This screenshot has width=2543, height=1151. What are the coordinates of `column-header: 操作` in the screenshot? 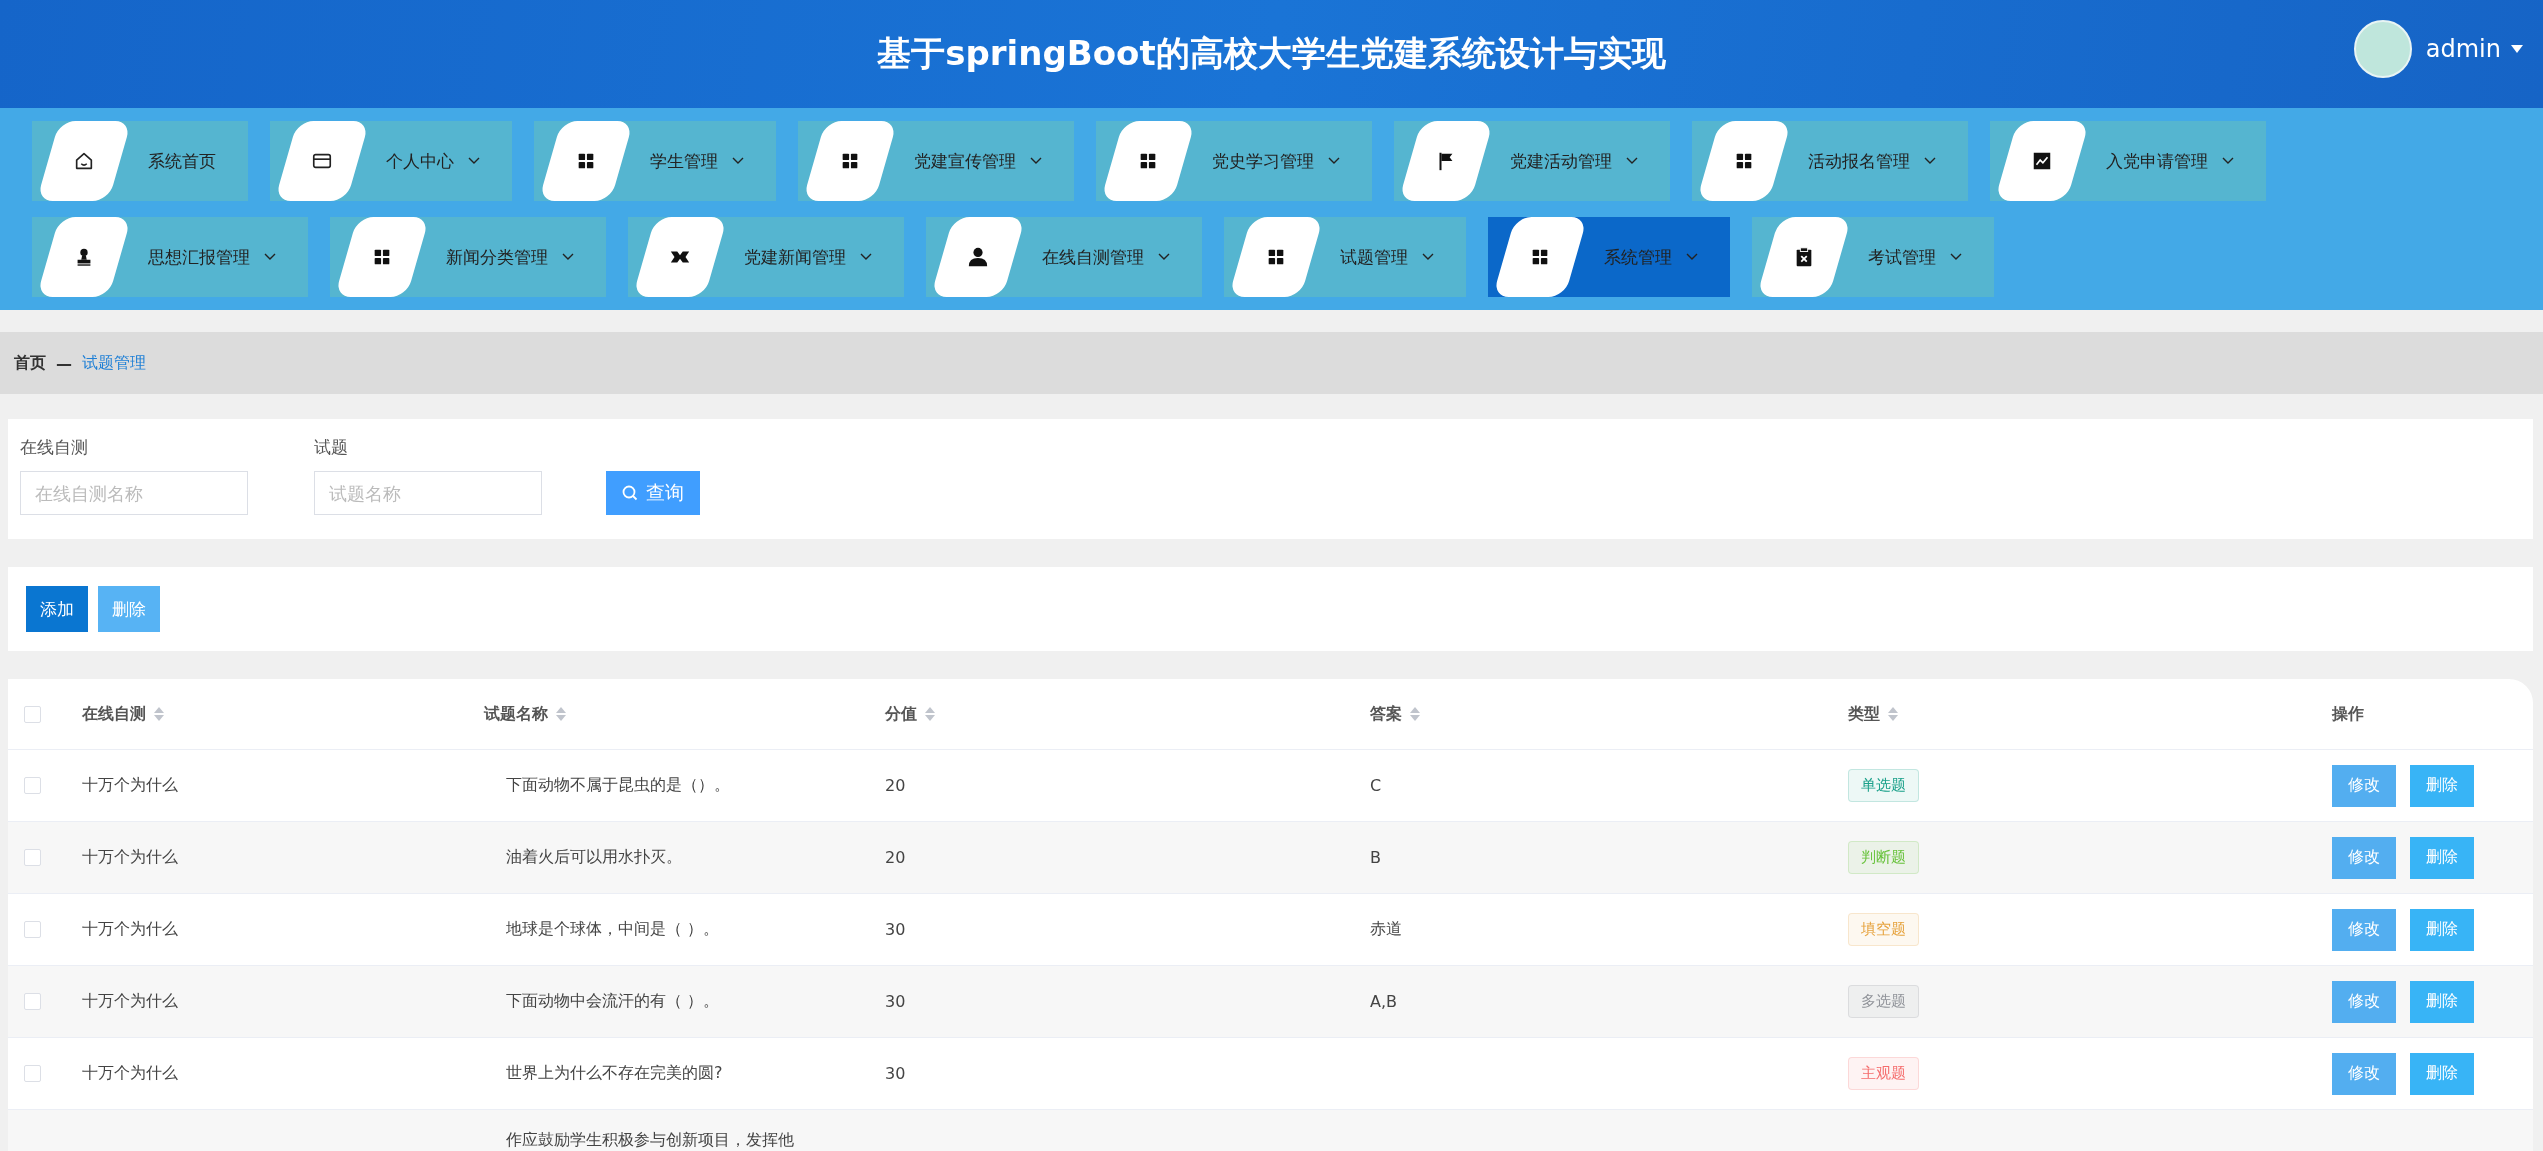 It's located at (2348, 714).